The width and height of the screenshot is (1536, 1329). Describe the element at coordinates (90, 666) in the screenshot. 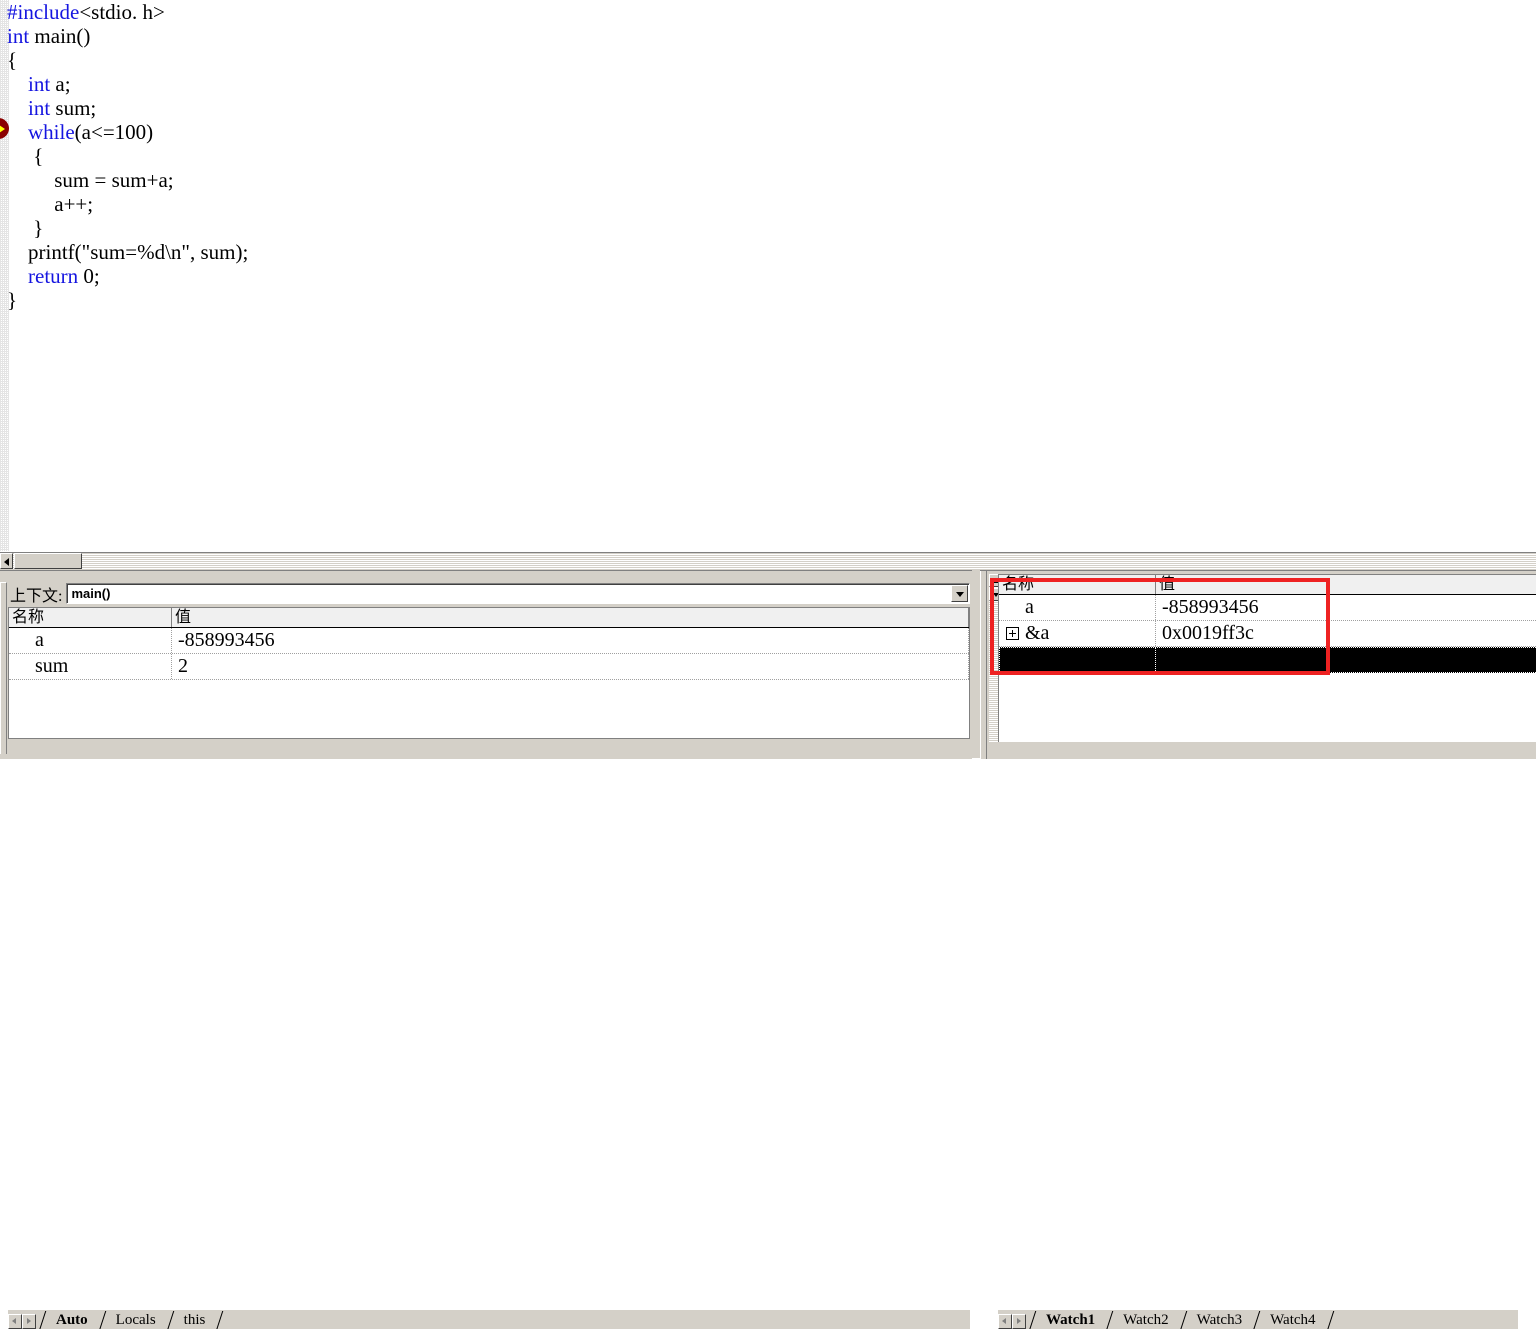

I see `variable-name-cell: sum` at that location.